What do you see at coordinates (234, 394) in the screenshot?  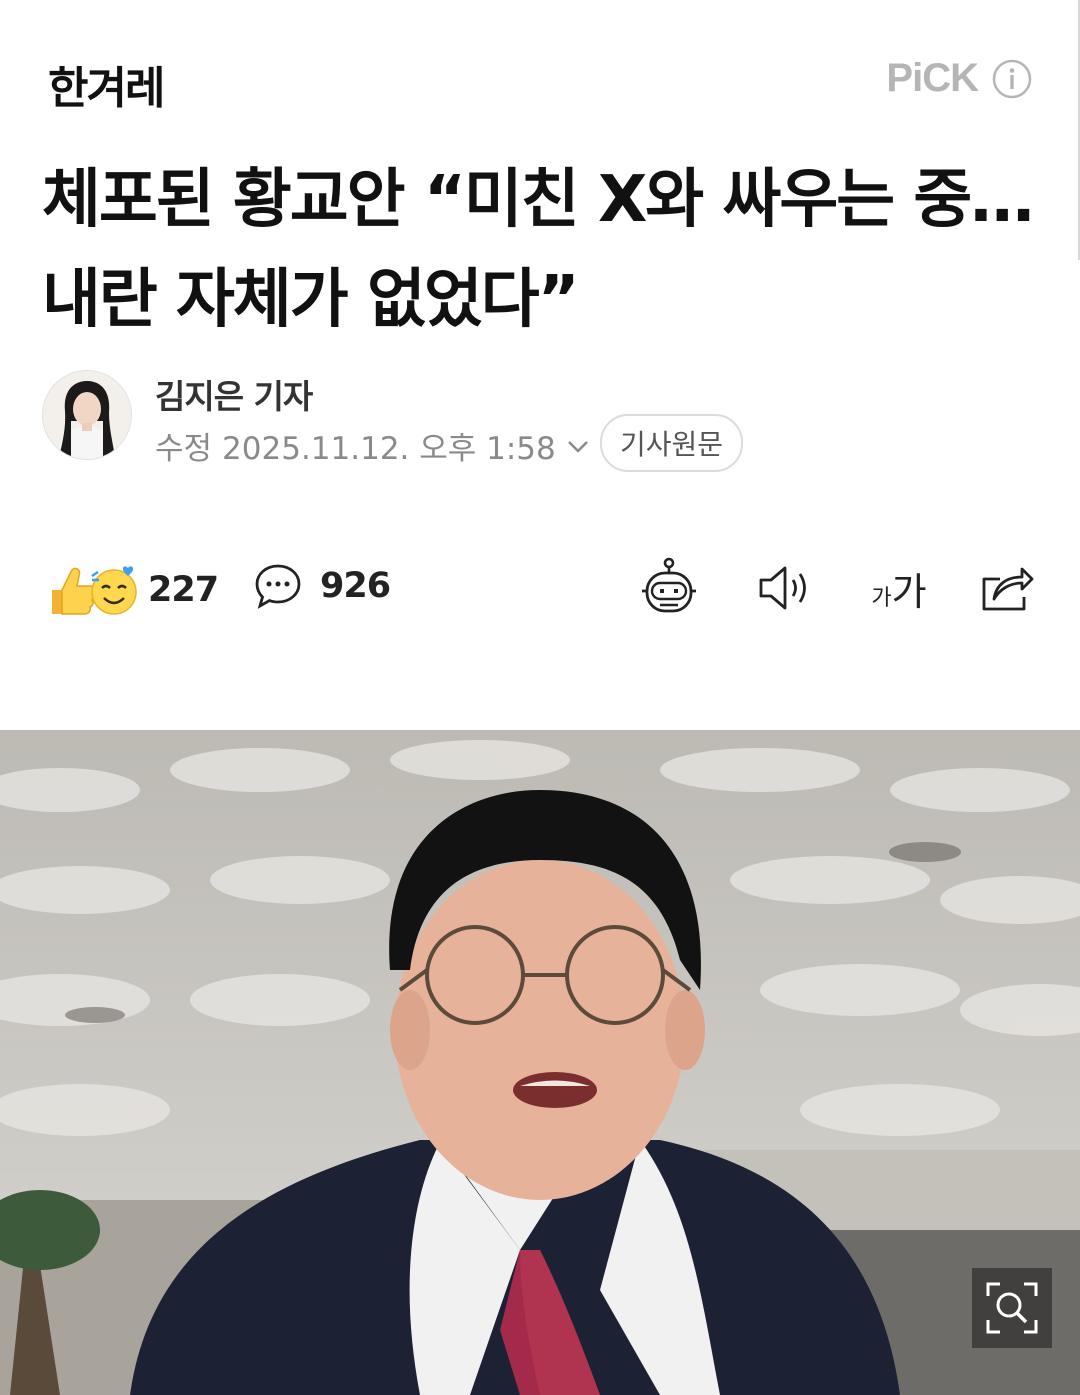 I see `reporter-name: 김지은 기자` at bounding box center [234, 394].